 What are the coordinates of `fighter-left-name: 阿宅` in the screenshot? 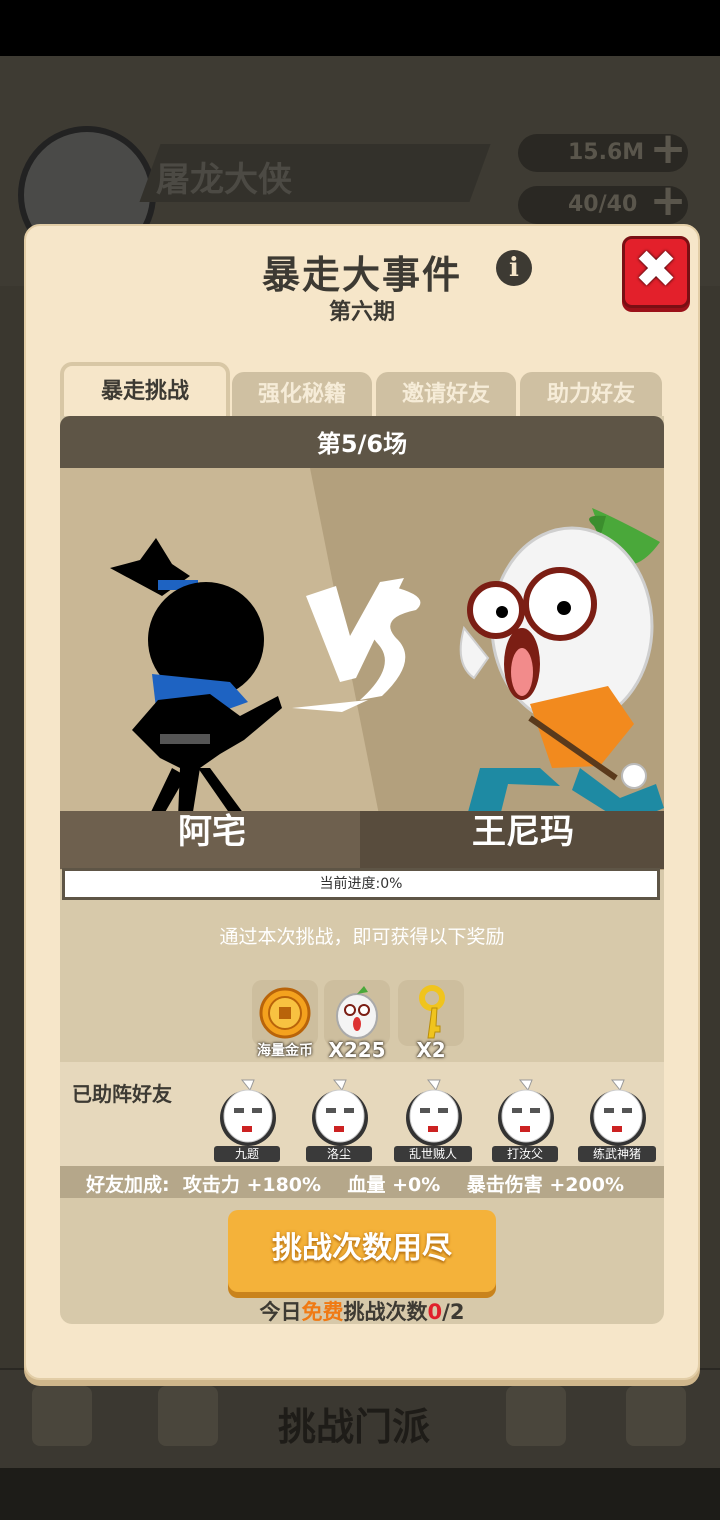 It's located at (212, 832).